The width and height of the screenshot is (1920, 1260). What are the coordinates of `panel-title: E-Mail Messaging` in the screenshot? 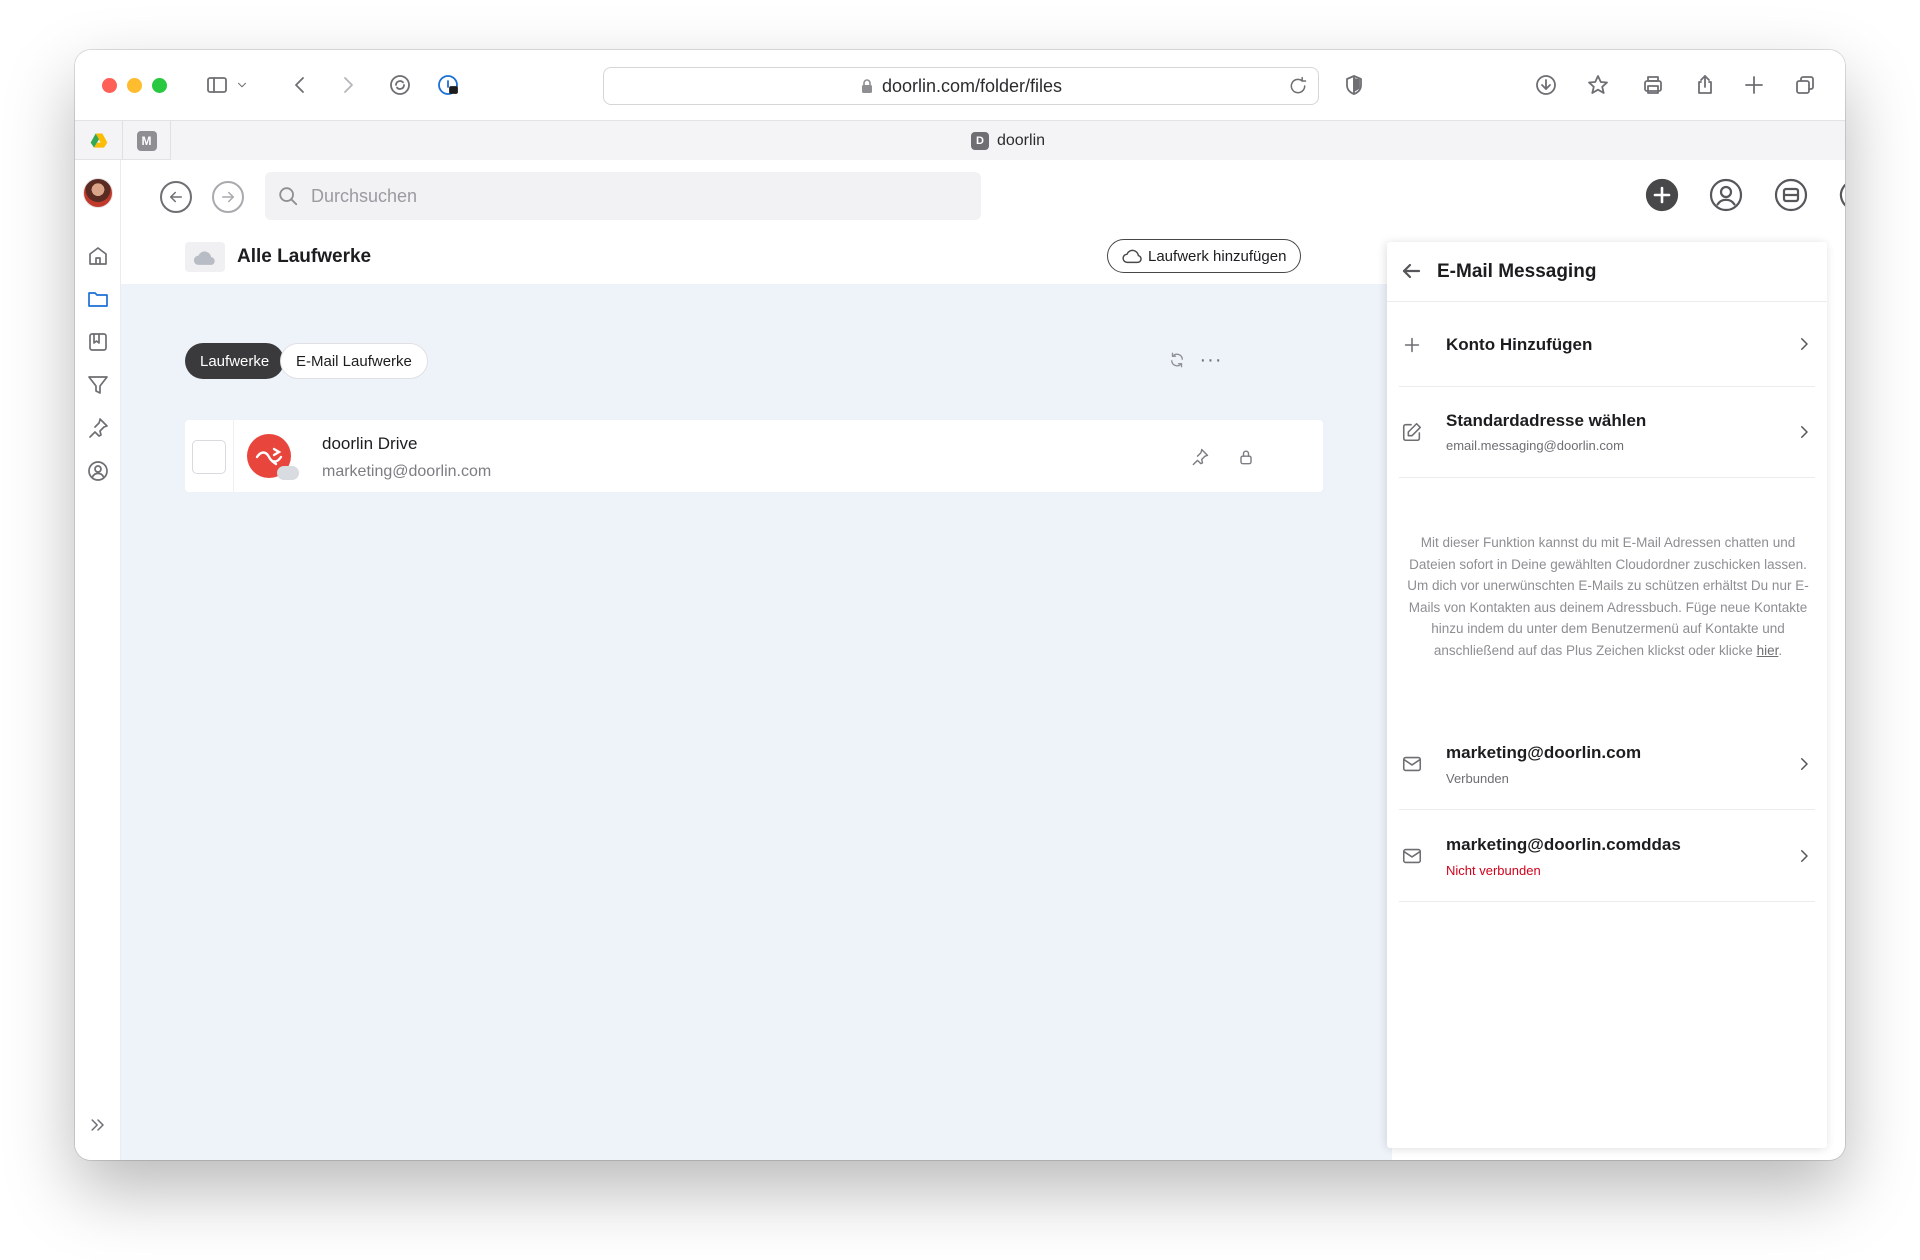 It's located at (1517, 271).